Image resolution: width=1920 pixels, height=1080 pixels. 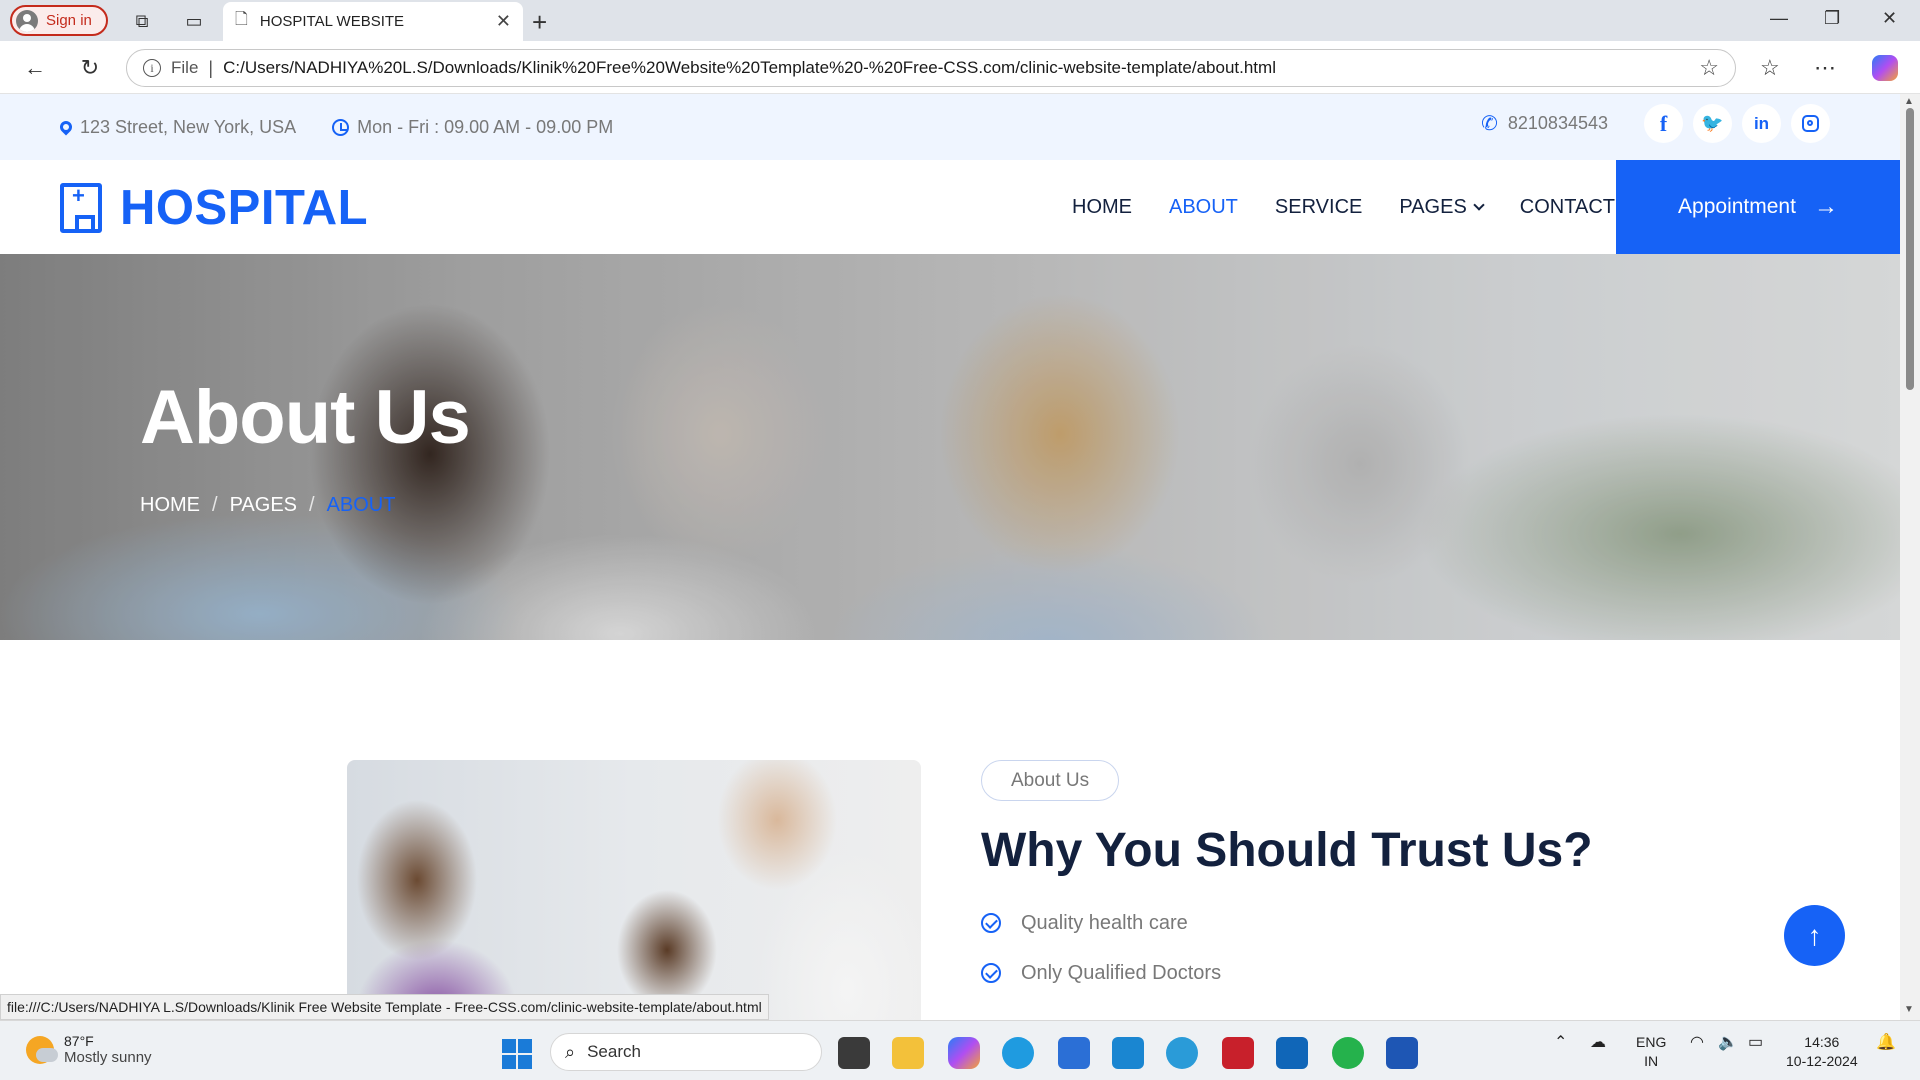 What do you see at coordinates (263, 505) in the screenshot?
I see `breadcrumb-pages: PAGES` at bounding box center [263, 505].